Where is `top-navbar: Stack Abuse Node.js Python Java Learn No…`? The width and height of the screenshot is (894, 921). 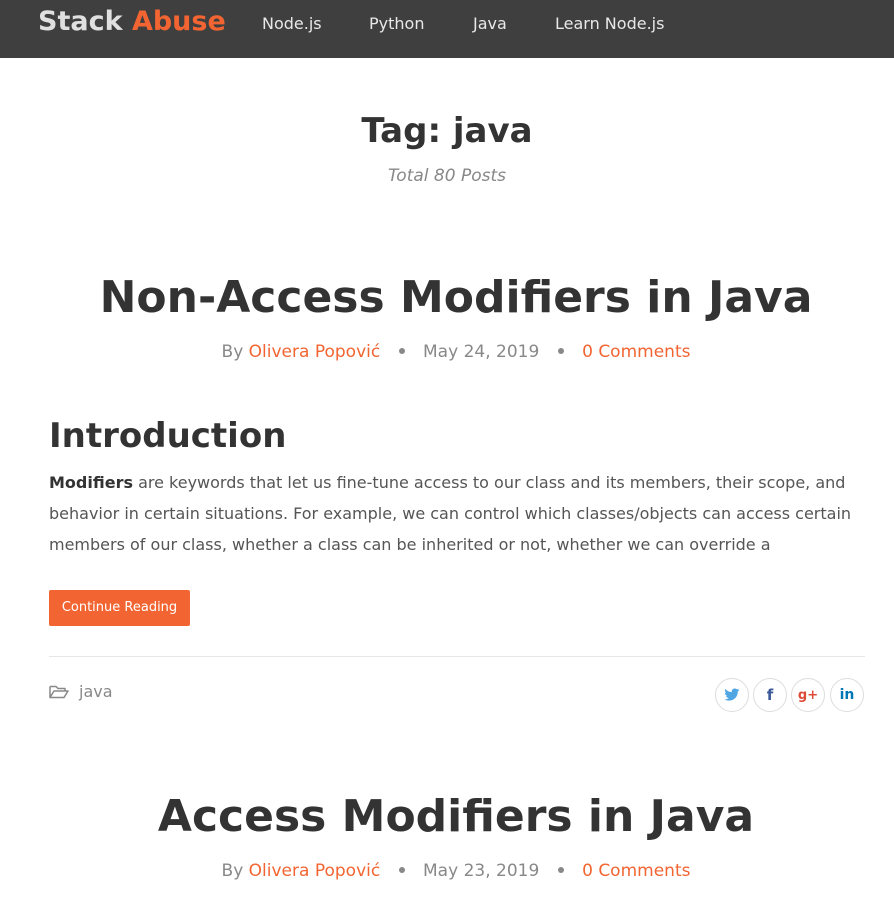
top-navbar: Stack Abuse Node.js Python Java Learn No… is located at coordinates (447, 29).